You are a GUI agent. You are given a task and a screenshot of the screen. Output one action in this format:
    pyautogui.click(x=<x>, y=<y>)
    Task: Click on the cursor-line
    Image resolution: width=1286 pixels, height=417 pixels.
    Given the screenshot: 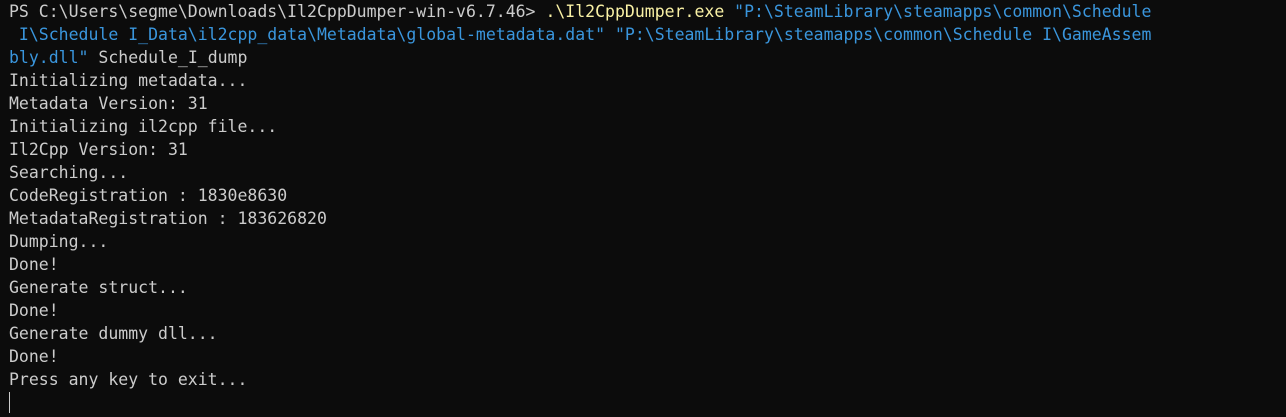 What is the action you would take?
    pyautogui.click(x=647, y=402)
    